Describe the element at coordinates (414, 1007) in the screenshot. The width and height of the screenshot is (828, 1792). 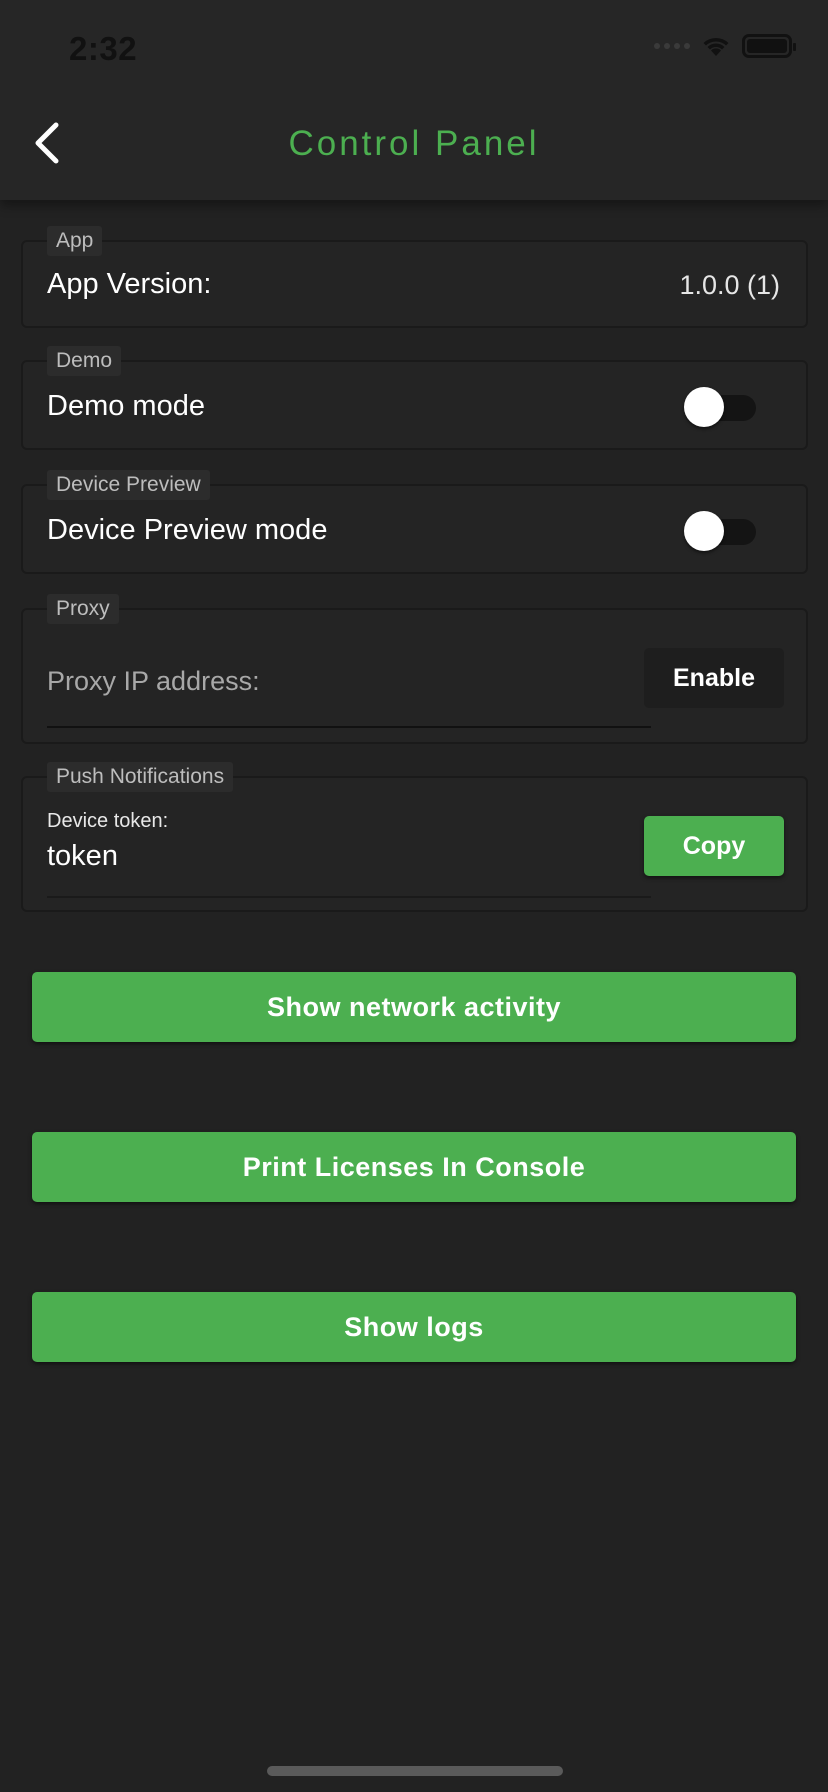
I see `show-network-activity-button: Show network activity` at that location.